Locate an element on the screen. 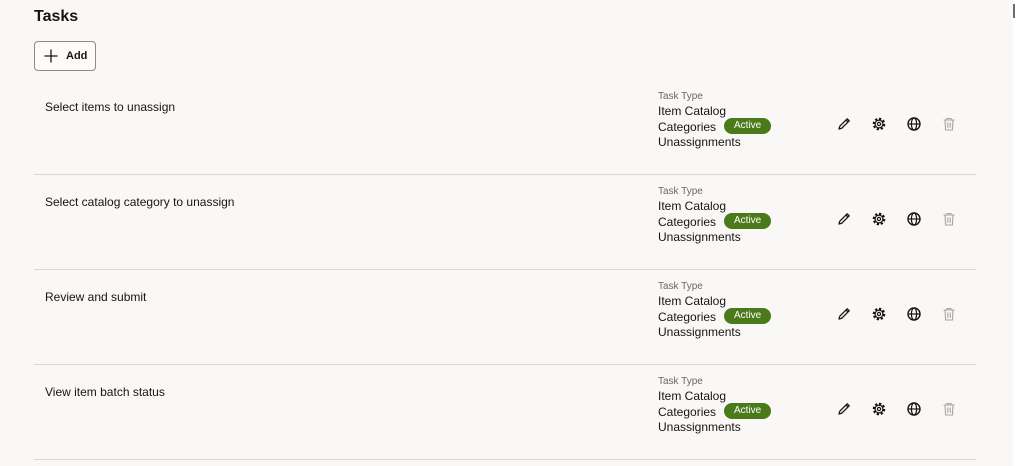 The height and width of the screenshot is (466, 1016). plus-icon is located at coordinates (51, 56).